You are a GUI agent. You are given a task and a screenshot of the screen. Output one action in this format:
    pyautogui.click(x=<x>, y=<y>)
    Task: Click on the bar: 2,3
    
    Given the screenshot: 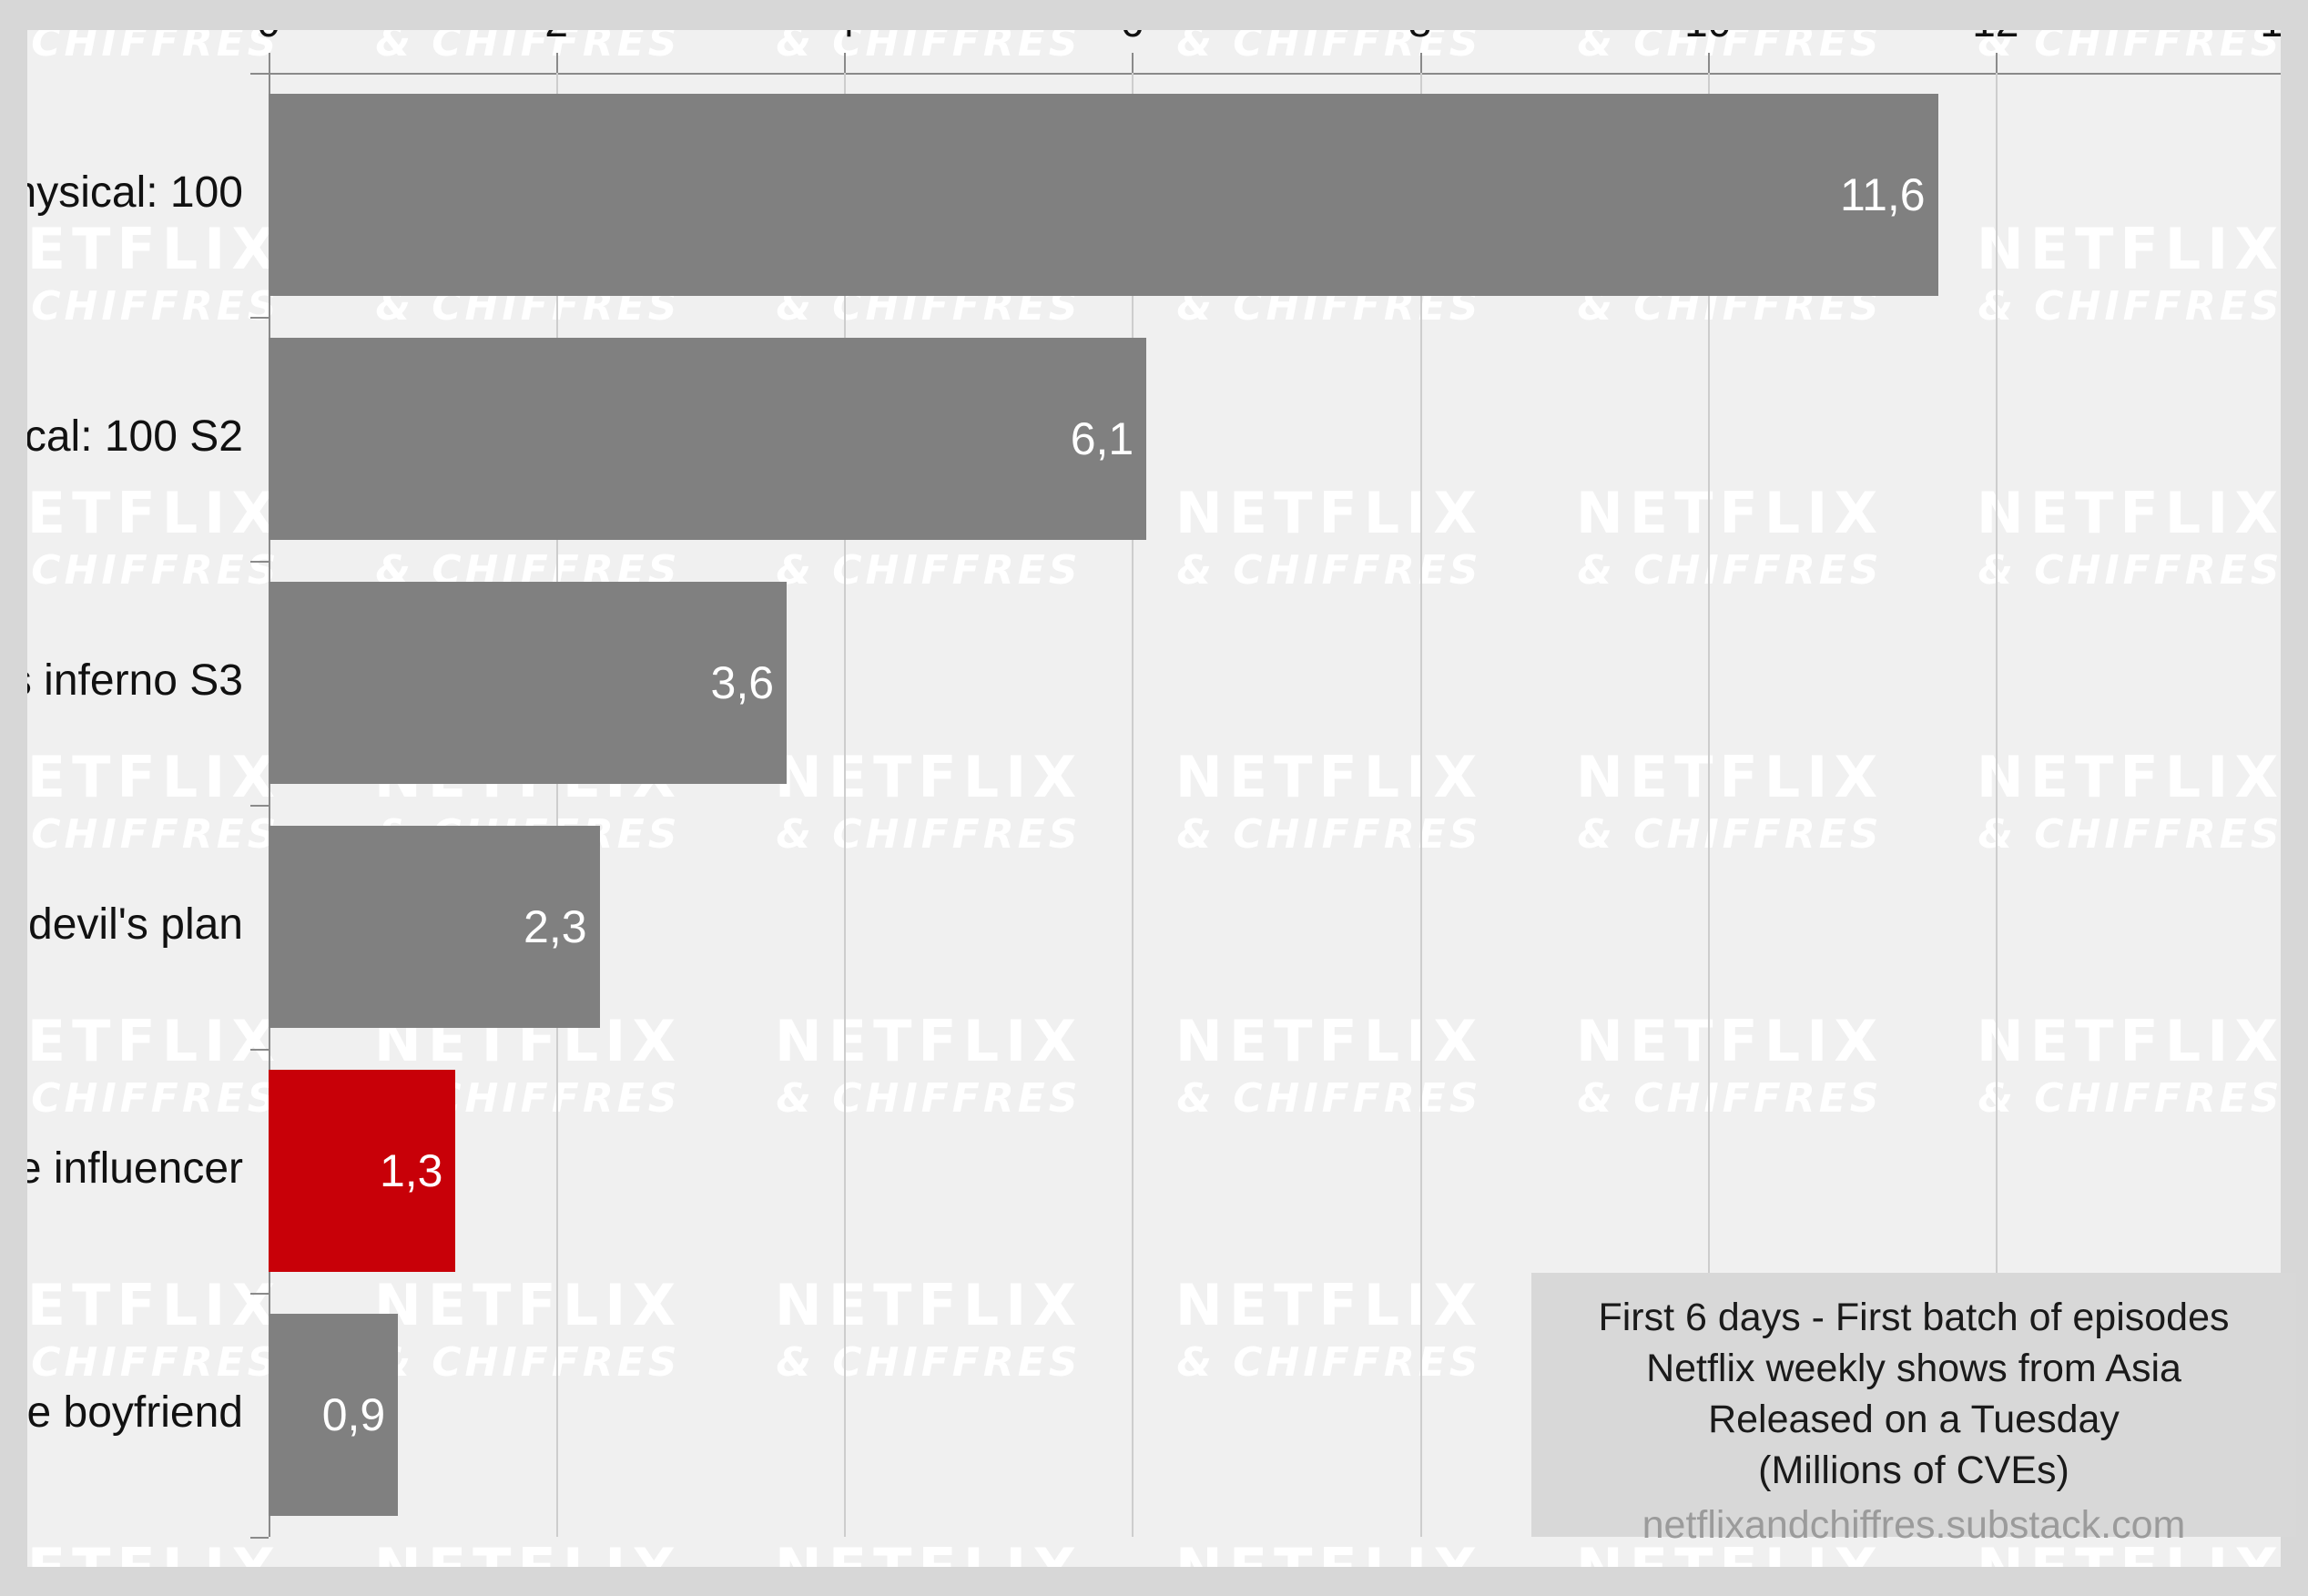 What is the action you would take?
    pyautogui.click(x=434, y=927)
    